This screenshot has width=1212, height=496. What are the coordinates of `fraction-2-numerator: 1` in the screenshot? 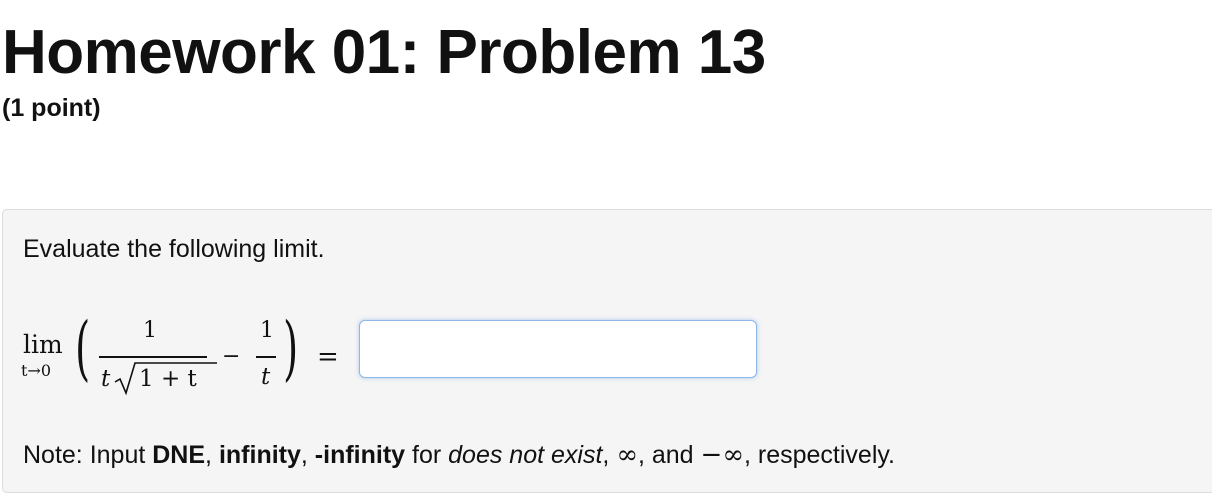 It's located at (267, 330).